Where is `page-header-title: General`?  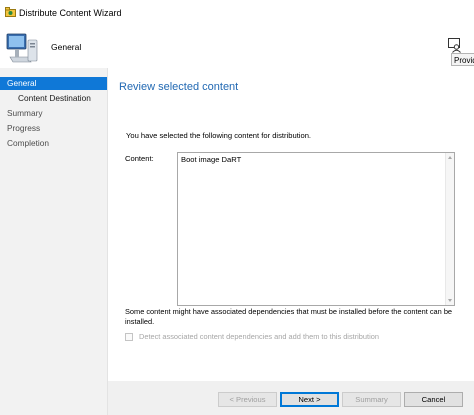 page-header-title: General is located at coordinates (66, 47).